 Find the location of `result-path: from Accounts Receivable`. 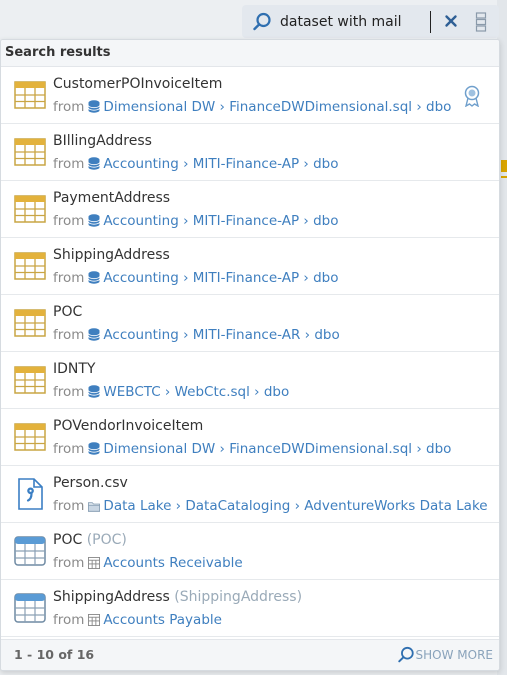

result-path: from Accounts Receivable is located at coordinates (271, 563).